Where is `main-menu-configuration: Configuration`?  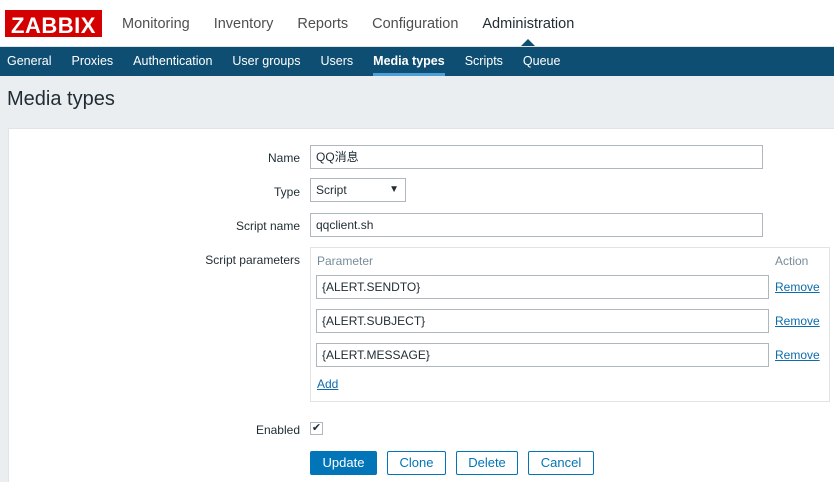 main-menu-configuration: Configuration is located at coordinates (415, 23).